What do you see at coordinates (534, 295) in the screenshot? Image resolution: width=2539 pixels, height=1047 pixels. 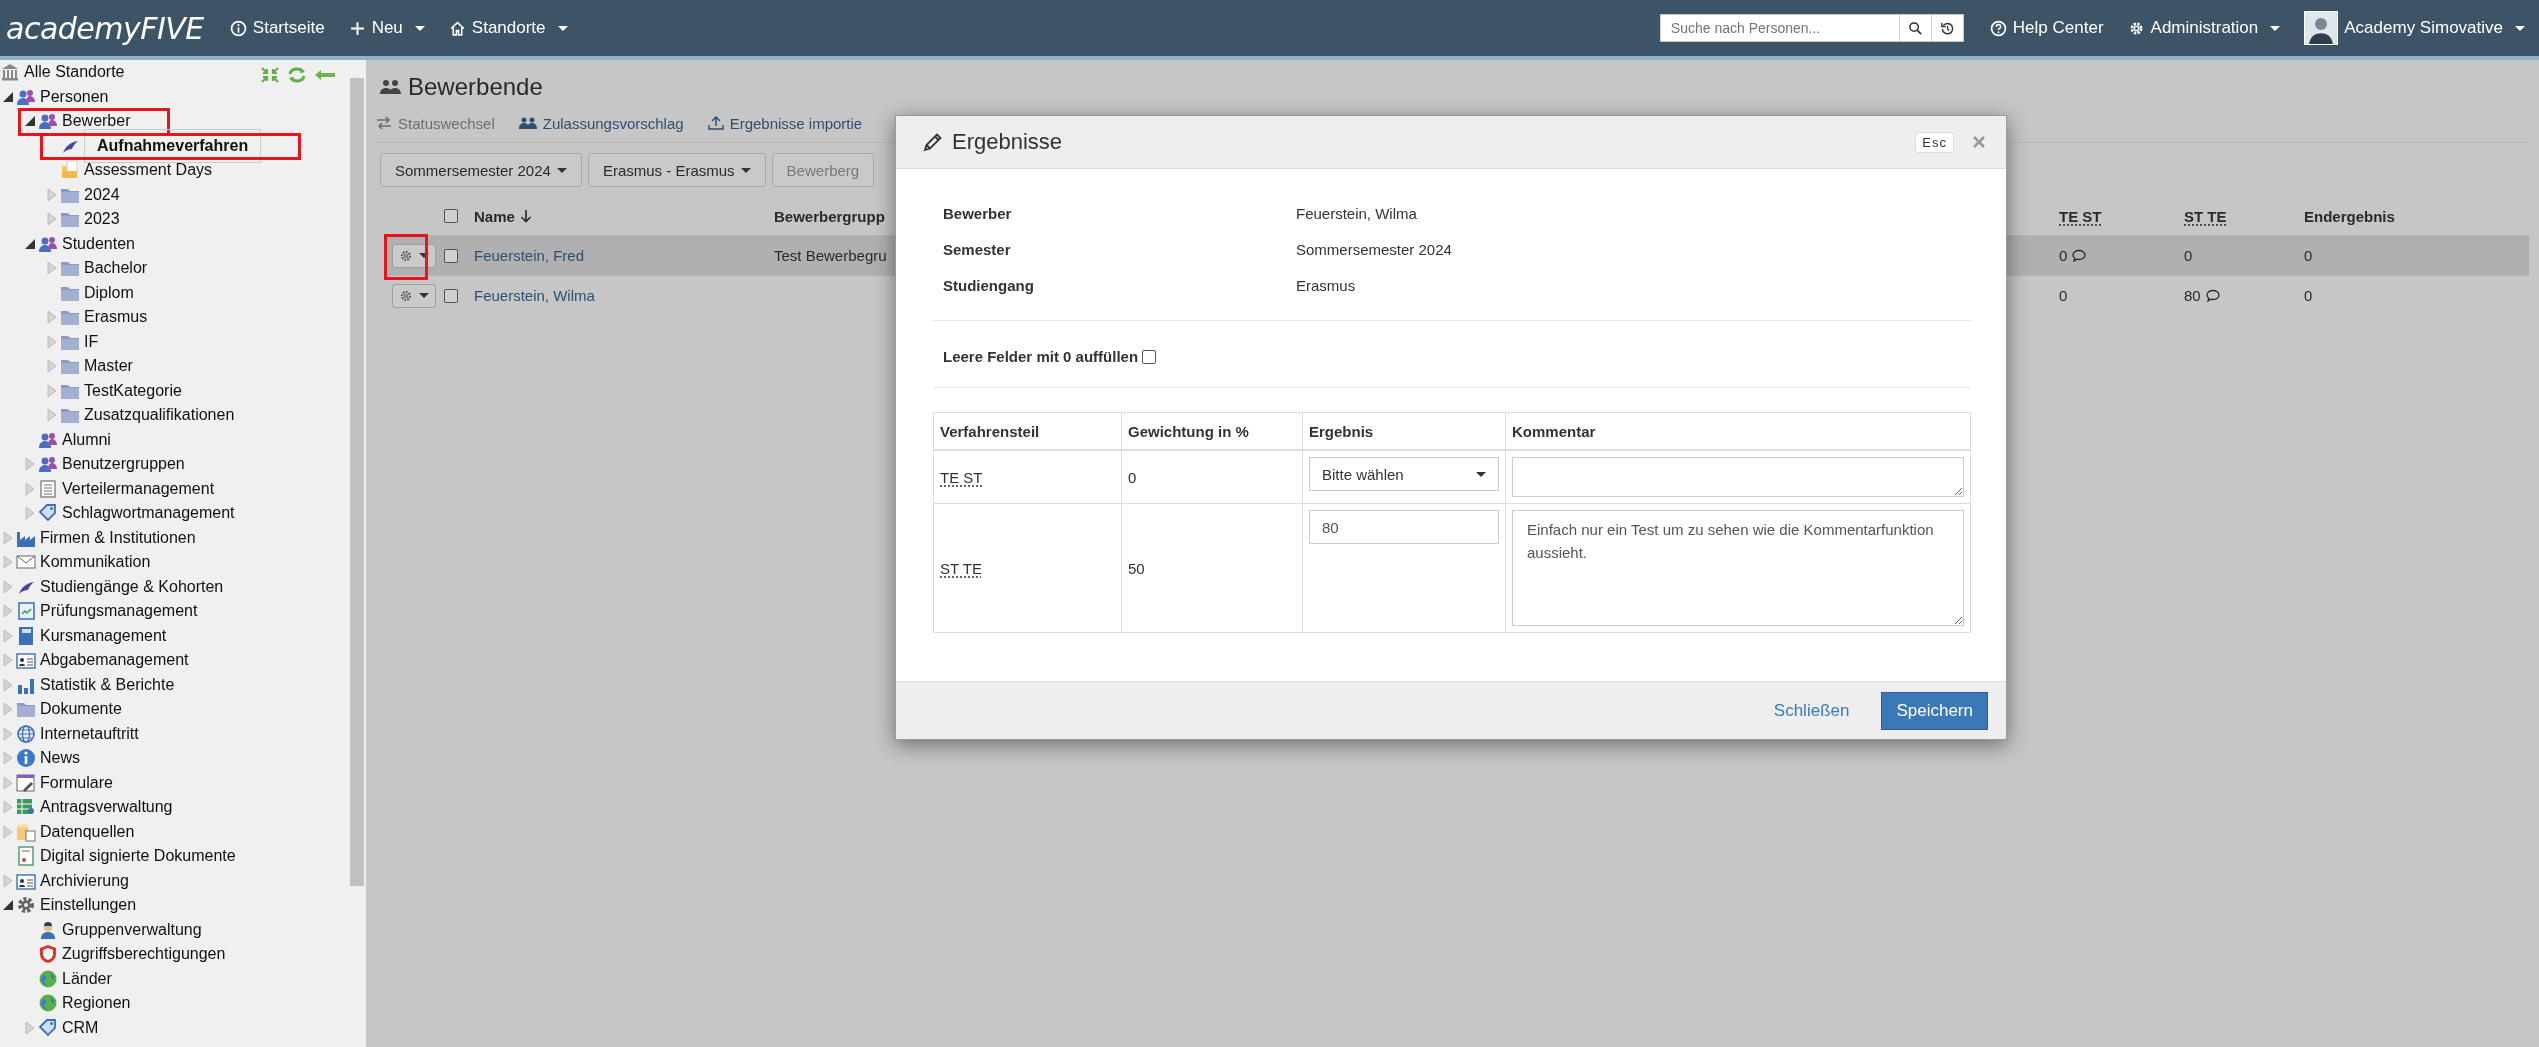 I see `applicant-link: Feuerstein, Wilma` at bounding box center [534, 295].